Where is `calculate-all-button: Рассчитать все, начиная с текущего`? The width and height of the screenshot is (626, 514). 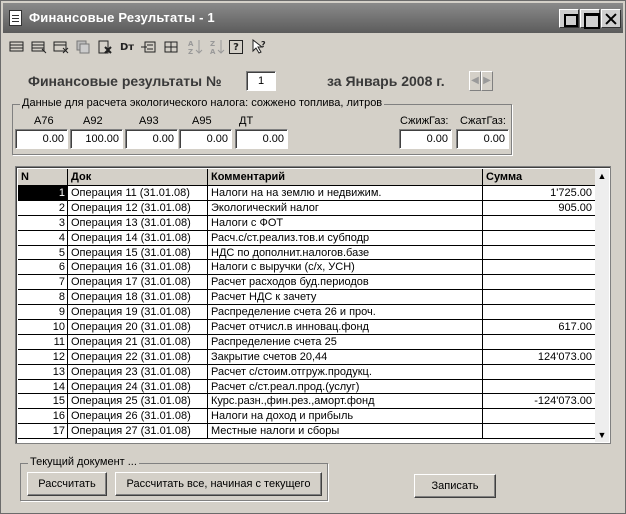
calculate-all-button: Рассчитать все, начиная с текущего is located at coordinates (218, 484).